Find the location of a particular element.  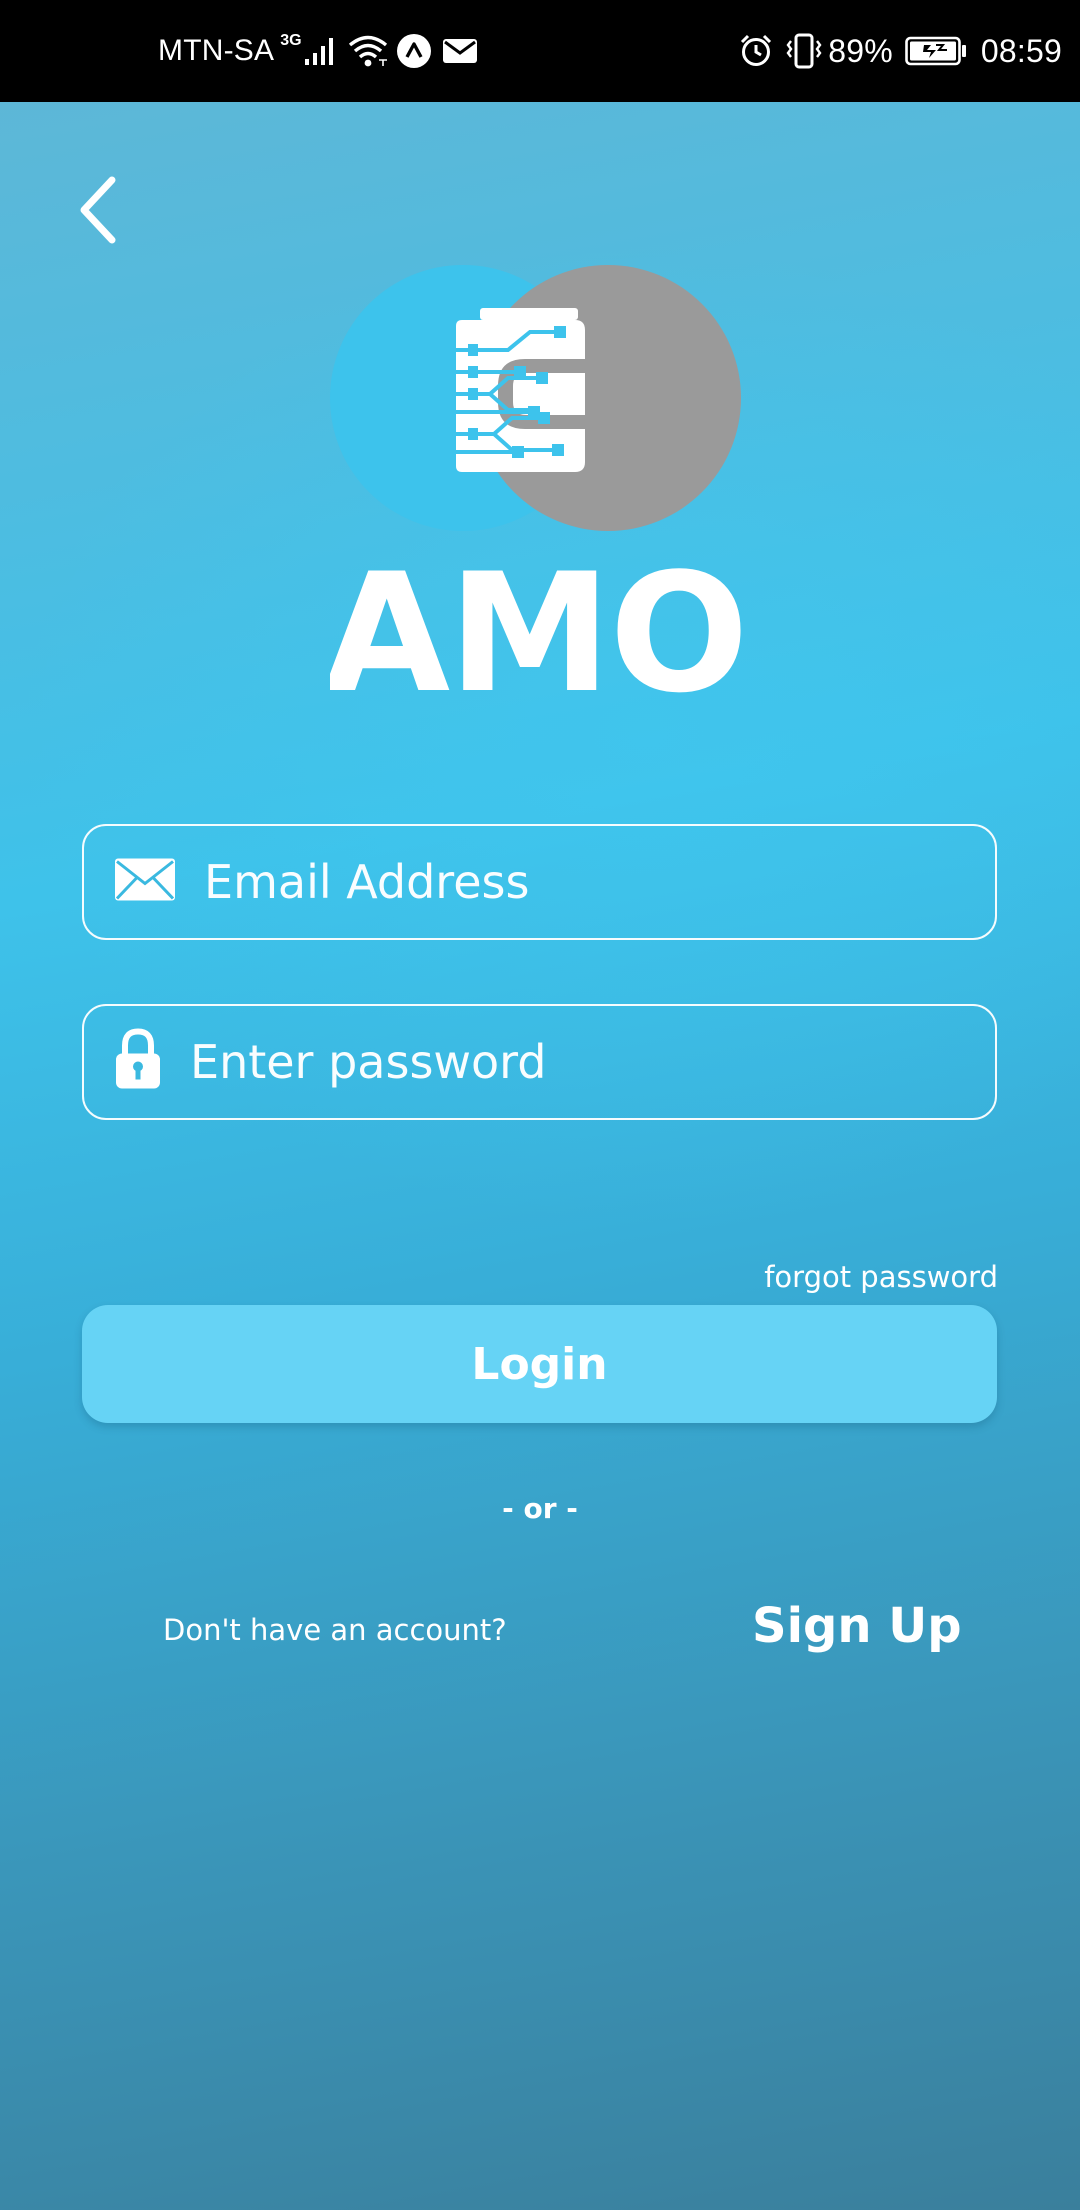

status-bar: MTN-SA 3G 89% 08:59 is located at coordinates (540, 51).